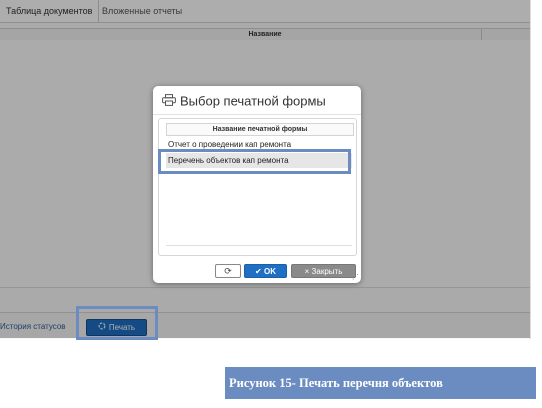  What do you see at coordinates (269, 271) in the screenshot?
I see `ok-button-label: OK` at bounding box center [269, 271].